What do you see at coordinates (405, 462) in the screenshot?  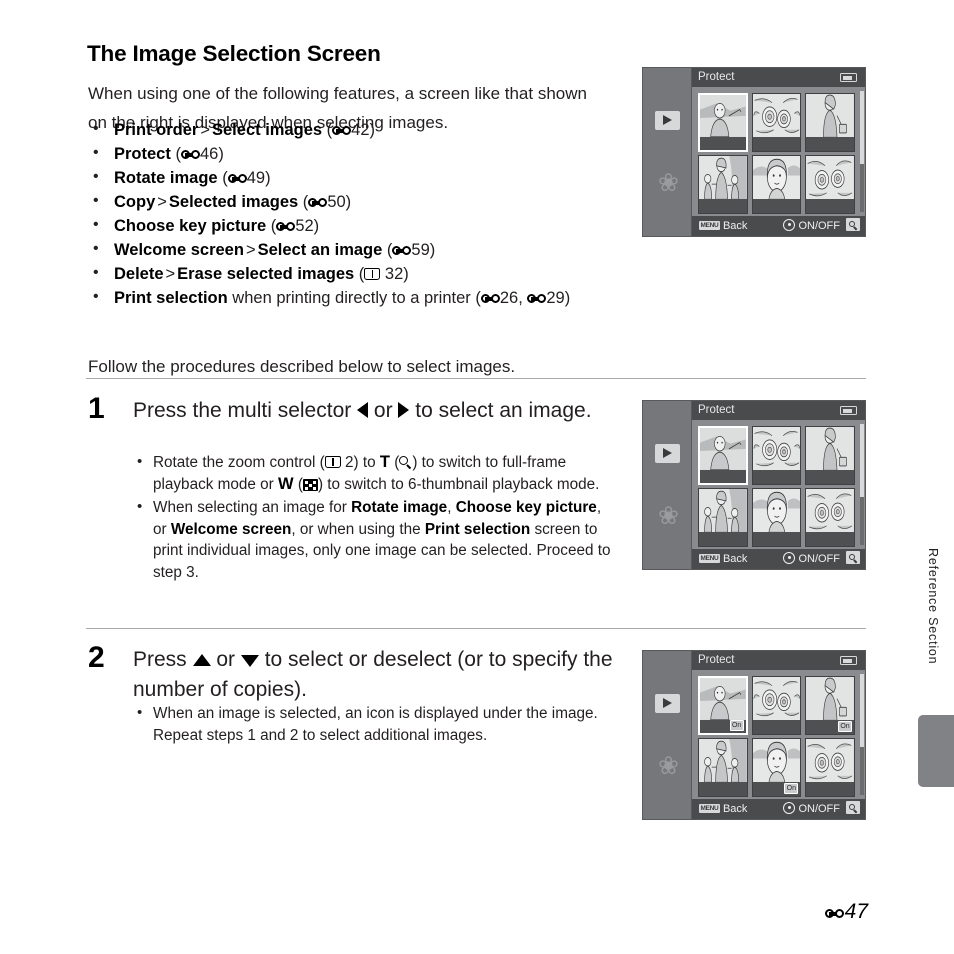 I see `magnify-icon` at bounding box center [405, 462].